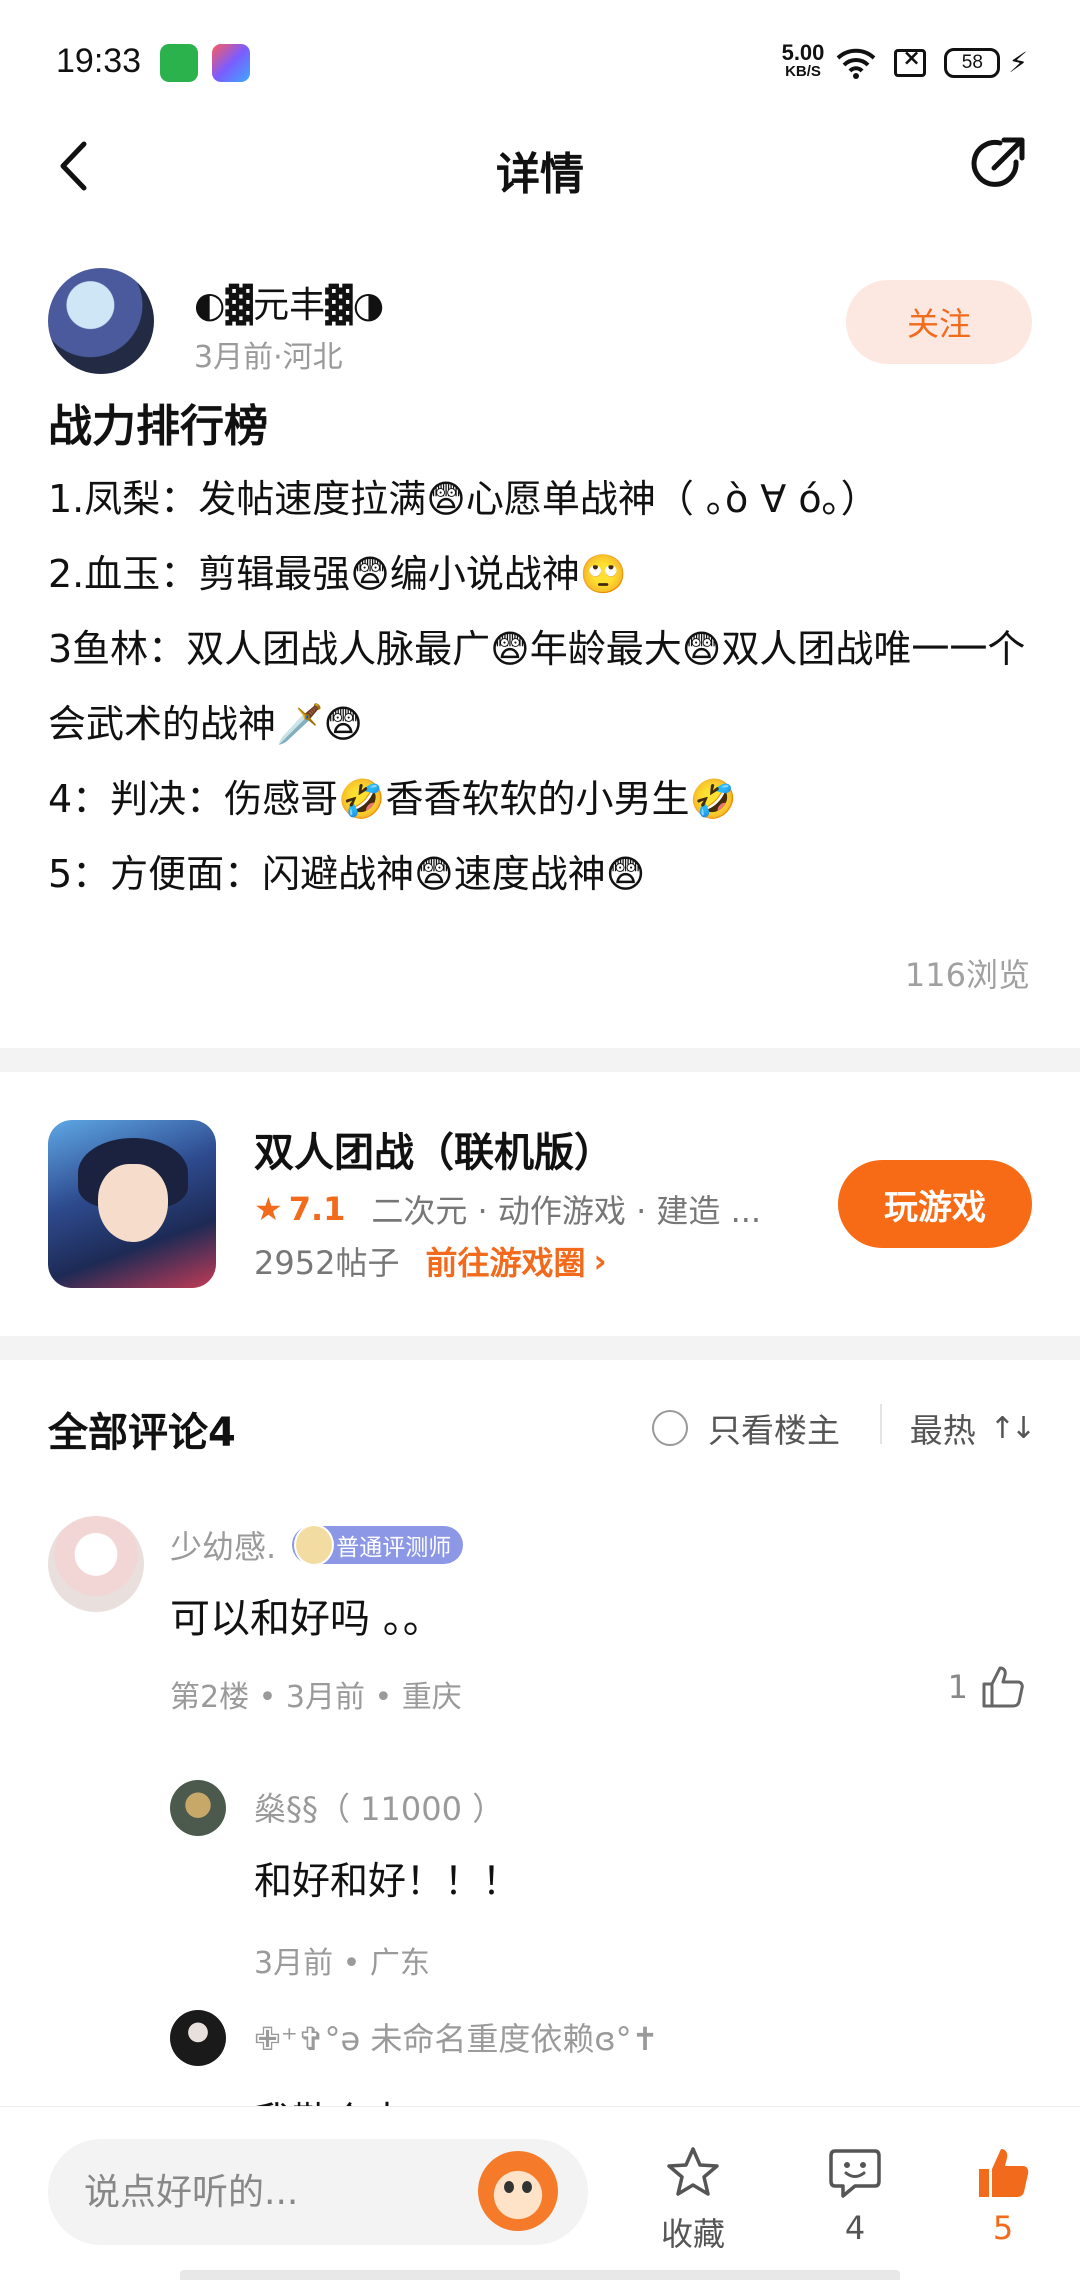 This screenshot has width=1080, height=2280. Describe the element at coordinates (463, 499) in the screenshot. I see `post-line: 1.凤梨：发帖速度拉满😨心愿单战神（ ｡ò ∀ ó｡）` at that location.